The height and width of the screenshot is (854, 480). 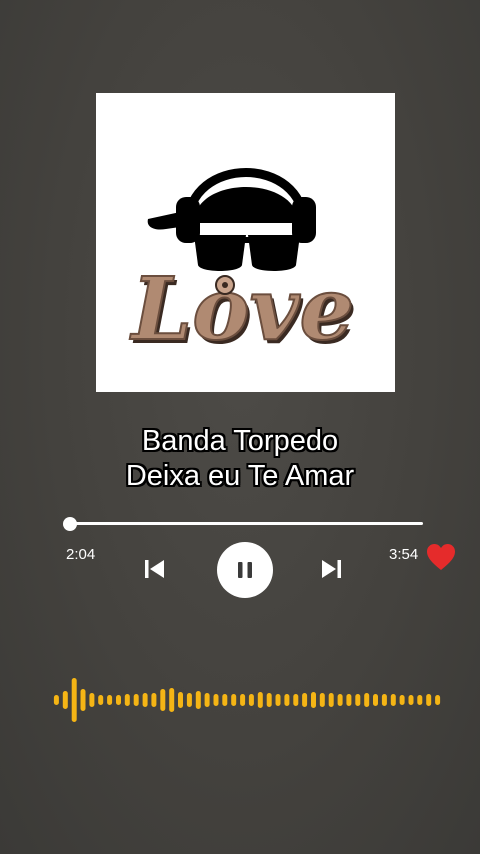 I want to click on previous-button, so click(x=154, y=569).